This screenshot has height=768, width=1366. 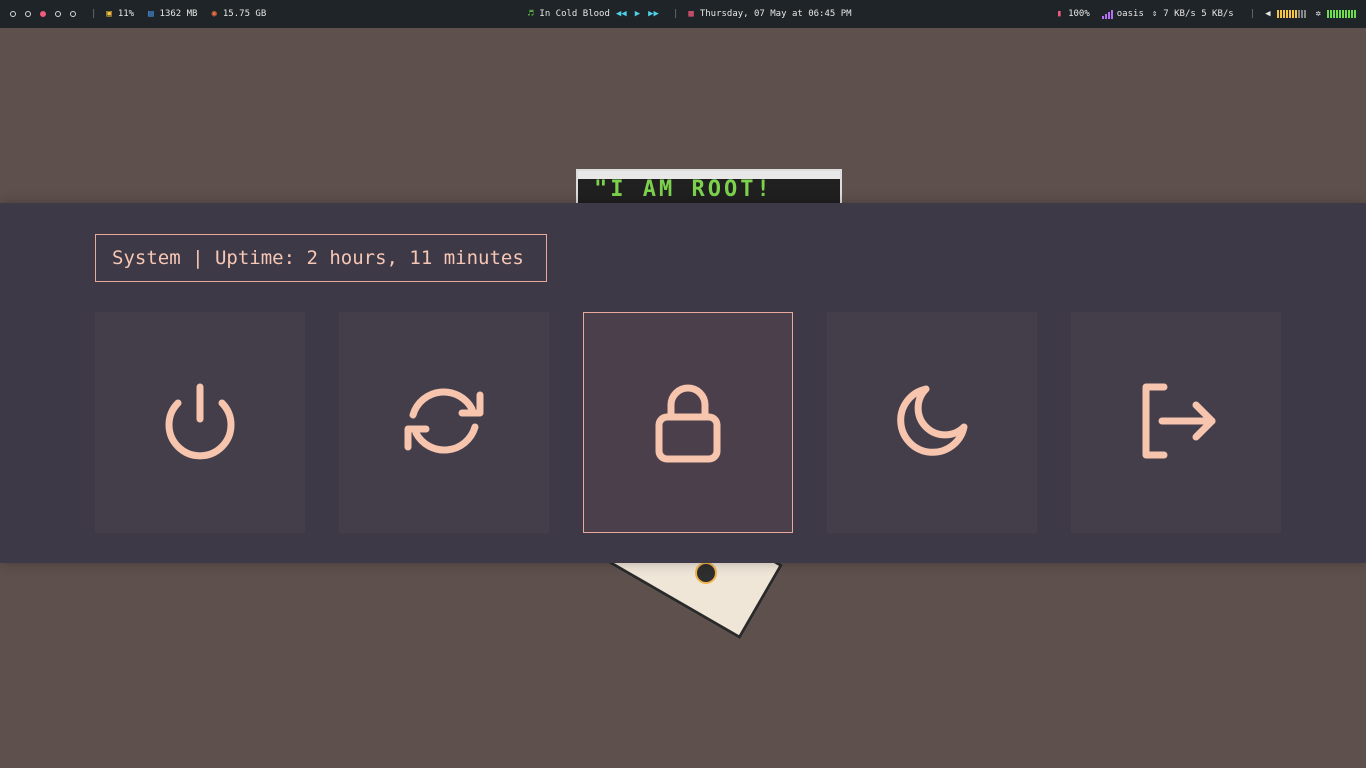 What do you see at coordinates (1268, 14) in the screenshot?
I see `volume-muted-icon: ◀` at bounding box center [1268, 14].